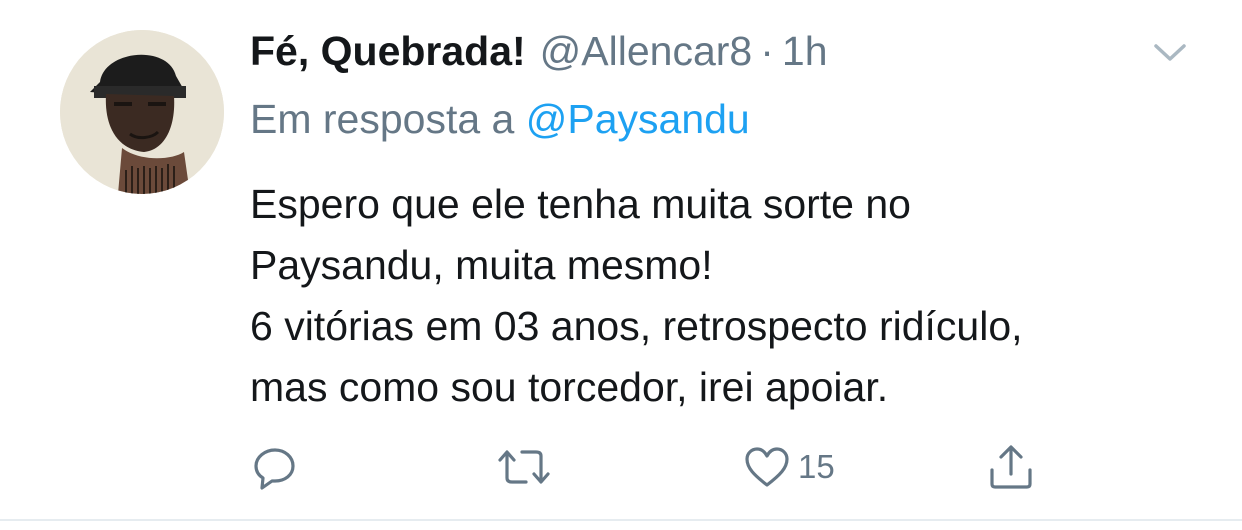  I want to click on tweet-text-line: mas como sou torcedor, irei apoiar., so click(569, 387).